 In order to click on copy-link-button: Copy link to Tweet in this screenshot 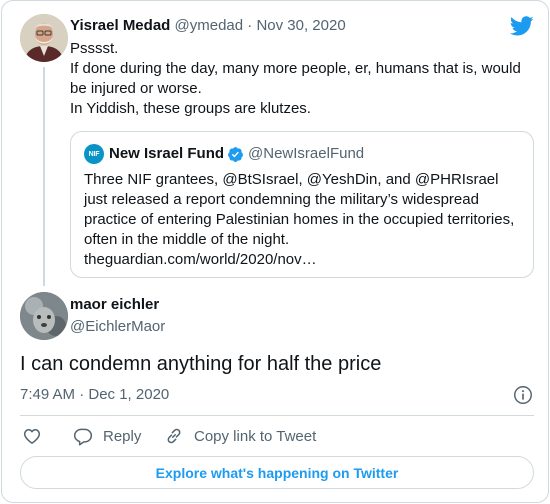, I will do `click(240, 436)`.